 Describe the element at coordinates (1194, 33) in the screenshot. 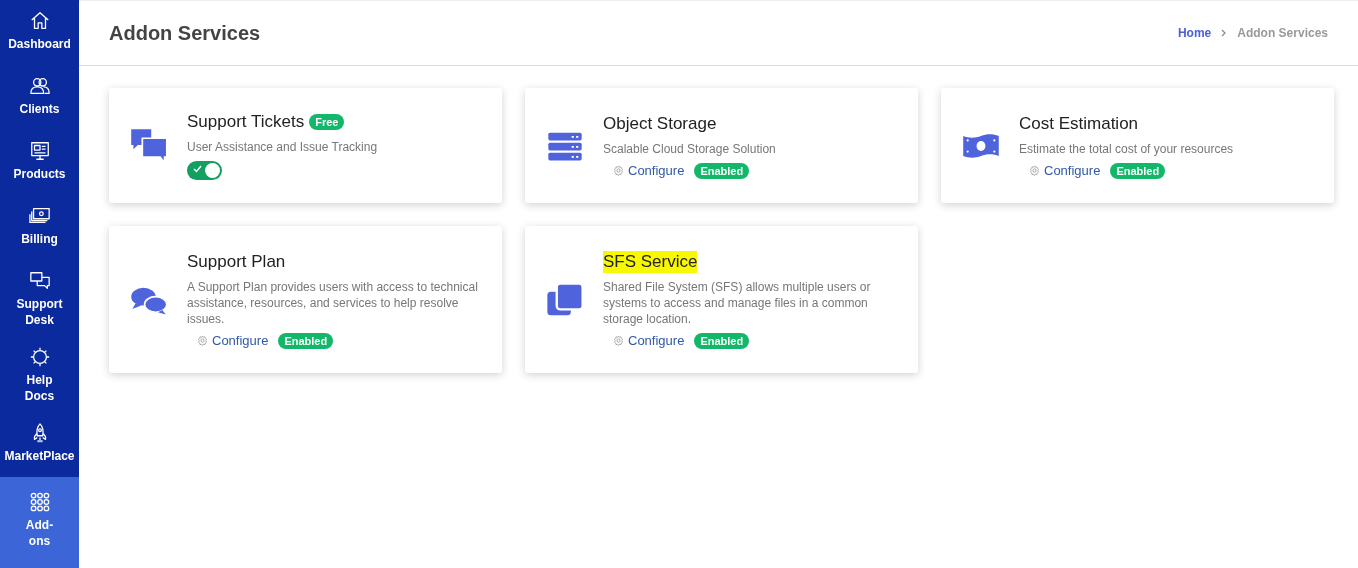

I see `breadcrumb-link: Home` at that location.